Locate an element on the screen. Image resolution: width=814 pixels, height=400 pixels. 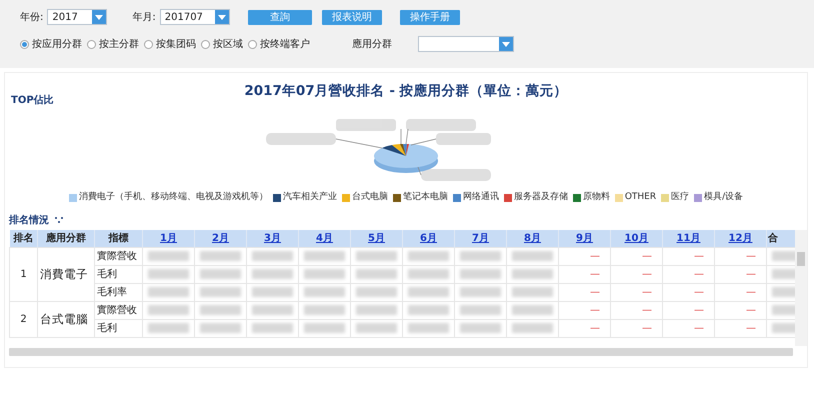
radio-option: 按集团码 is located at coordinates (170, 44).